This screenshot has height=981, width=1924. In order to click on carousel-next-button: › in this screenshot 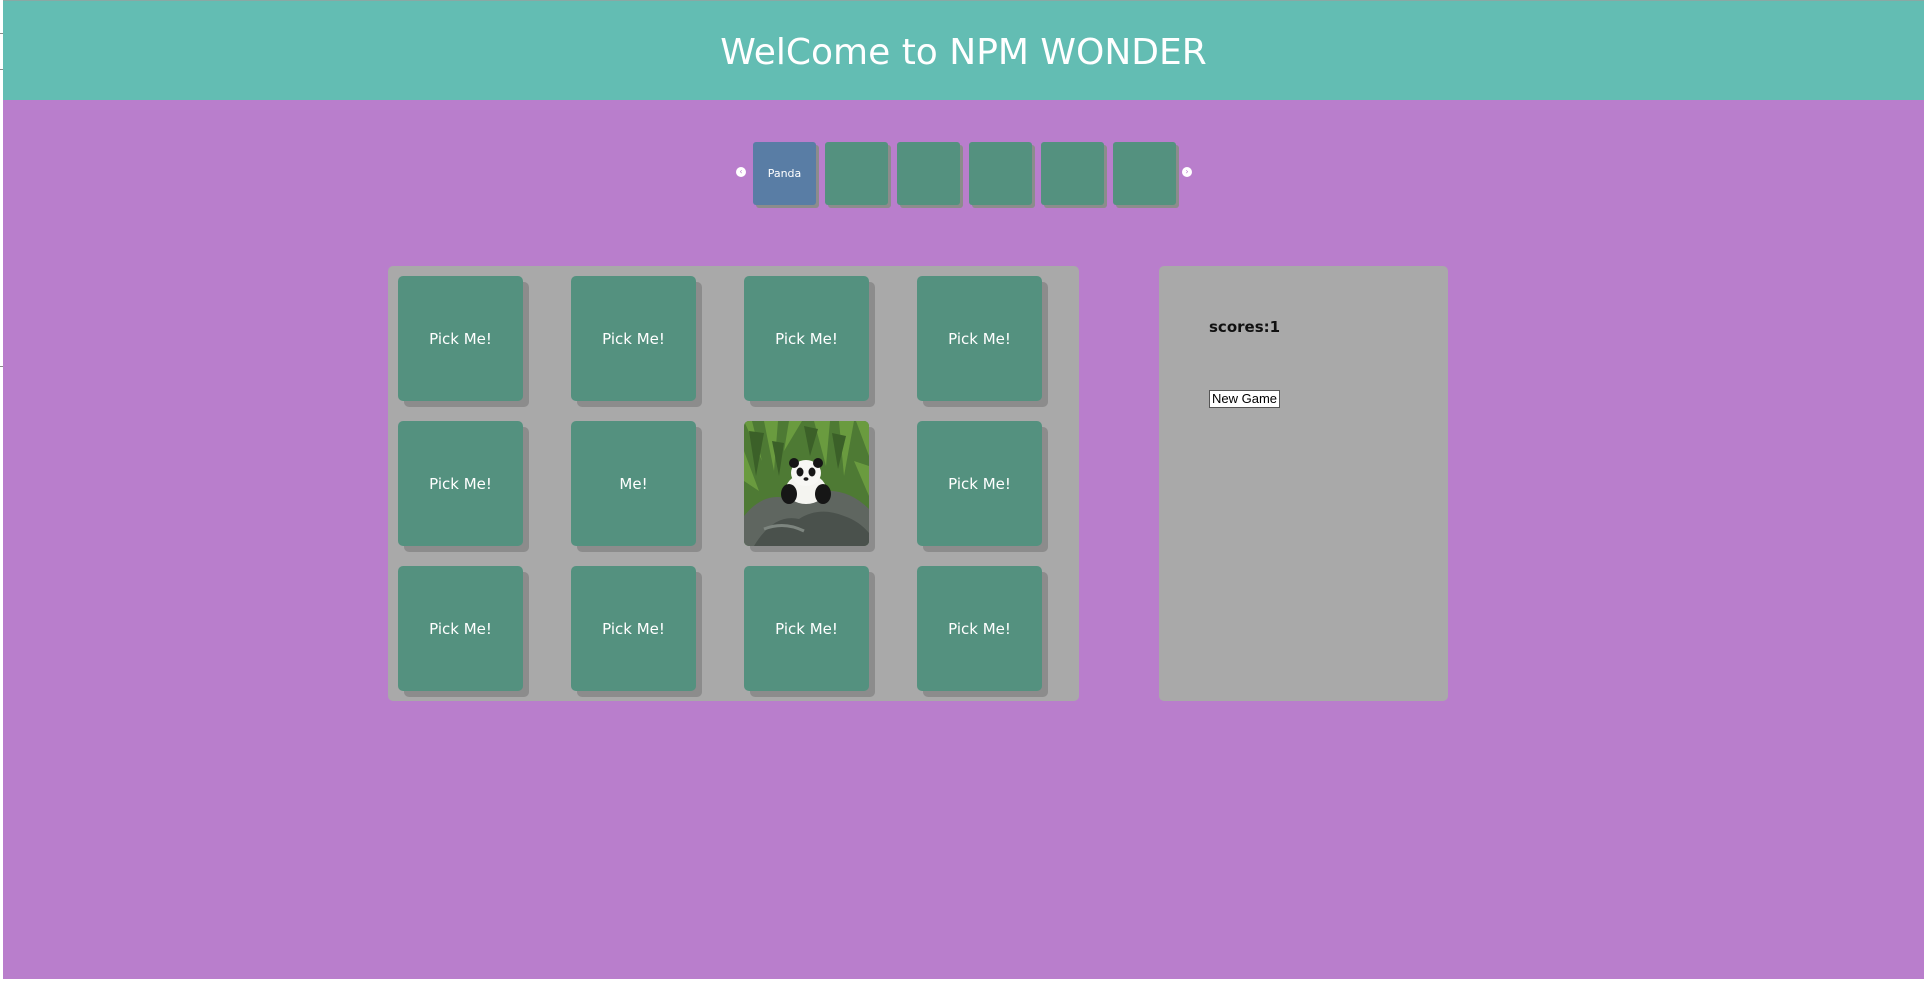, I will do `click(1187, 172)`.